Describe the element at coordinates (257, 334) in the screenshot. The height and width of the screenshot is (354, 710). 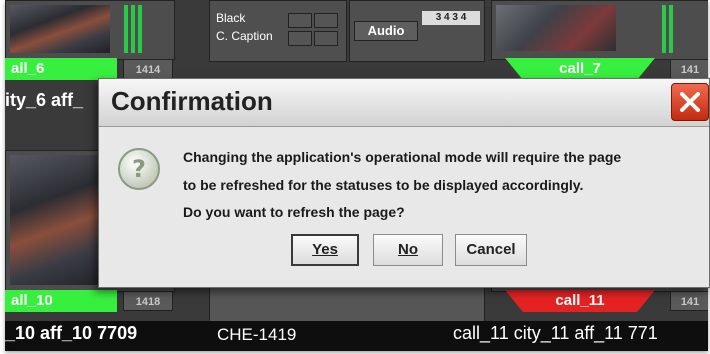
I see `che-caption: CHE-1419` at that location.